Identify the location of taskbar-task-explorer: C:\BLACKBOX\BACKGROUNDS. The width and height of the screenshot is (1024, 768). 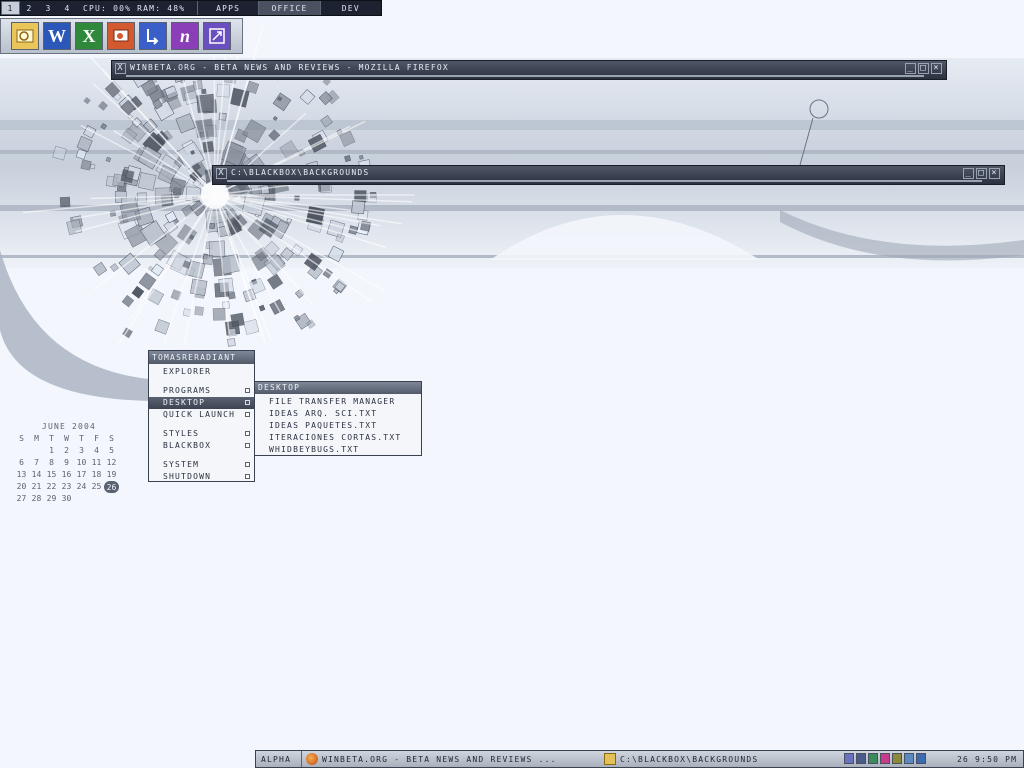
(689, 759).